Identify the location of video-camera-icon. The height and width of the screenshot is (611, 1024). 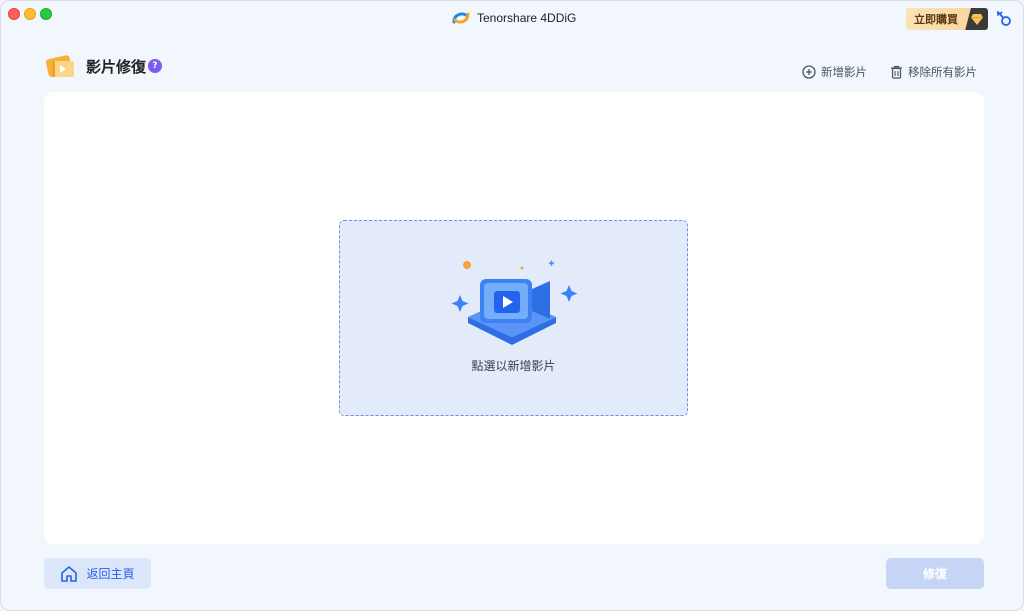
(514, 302).